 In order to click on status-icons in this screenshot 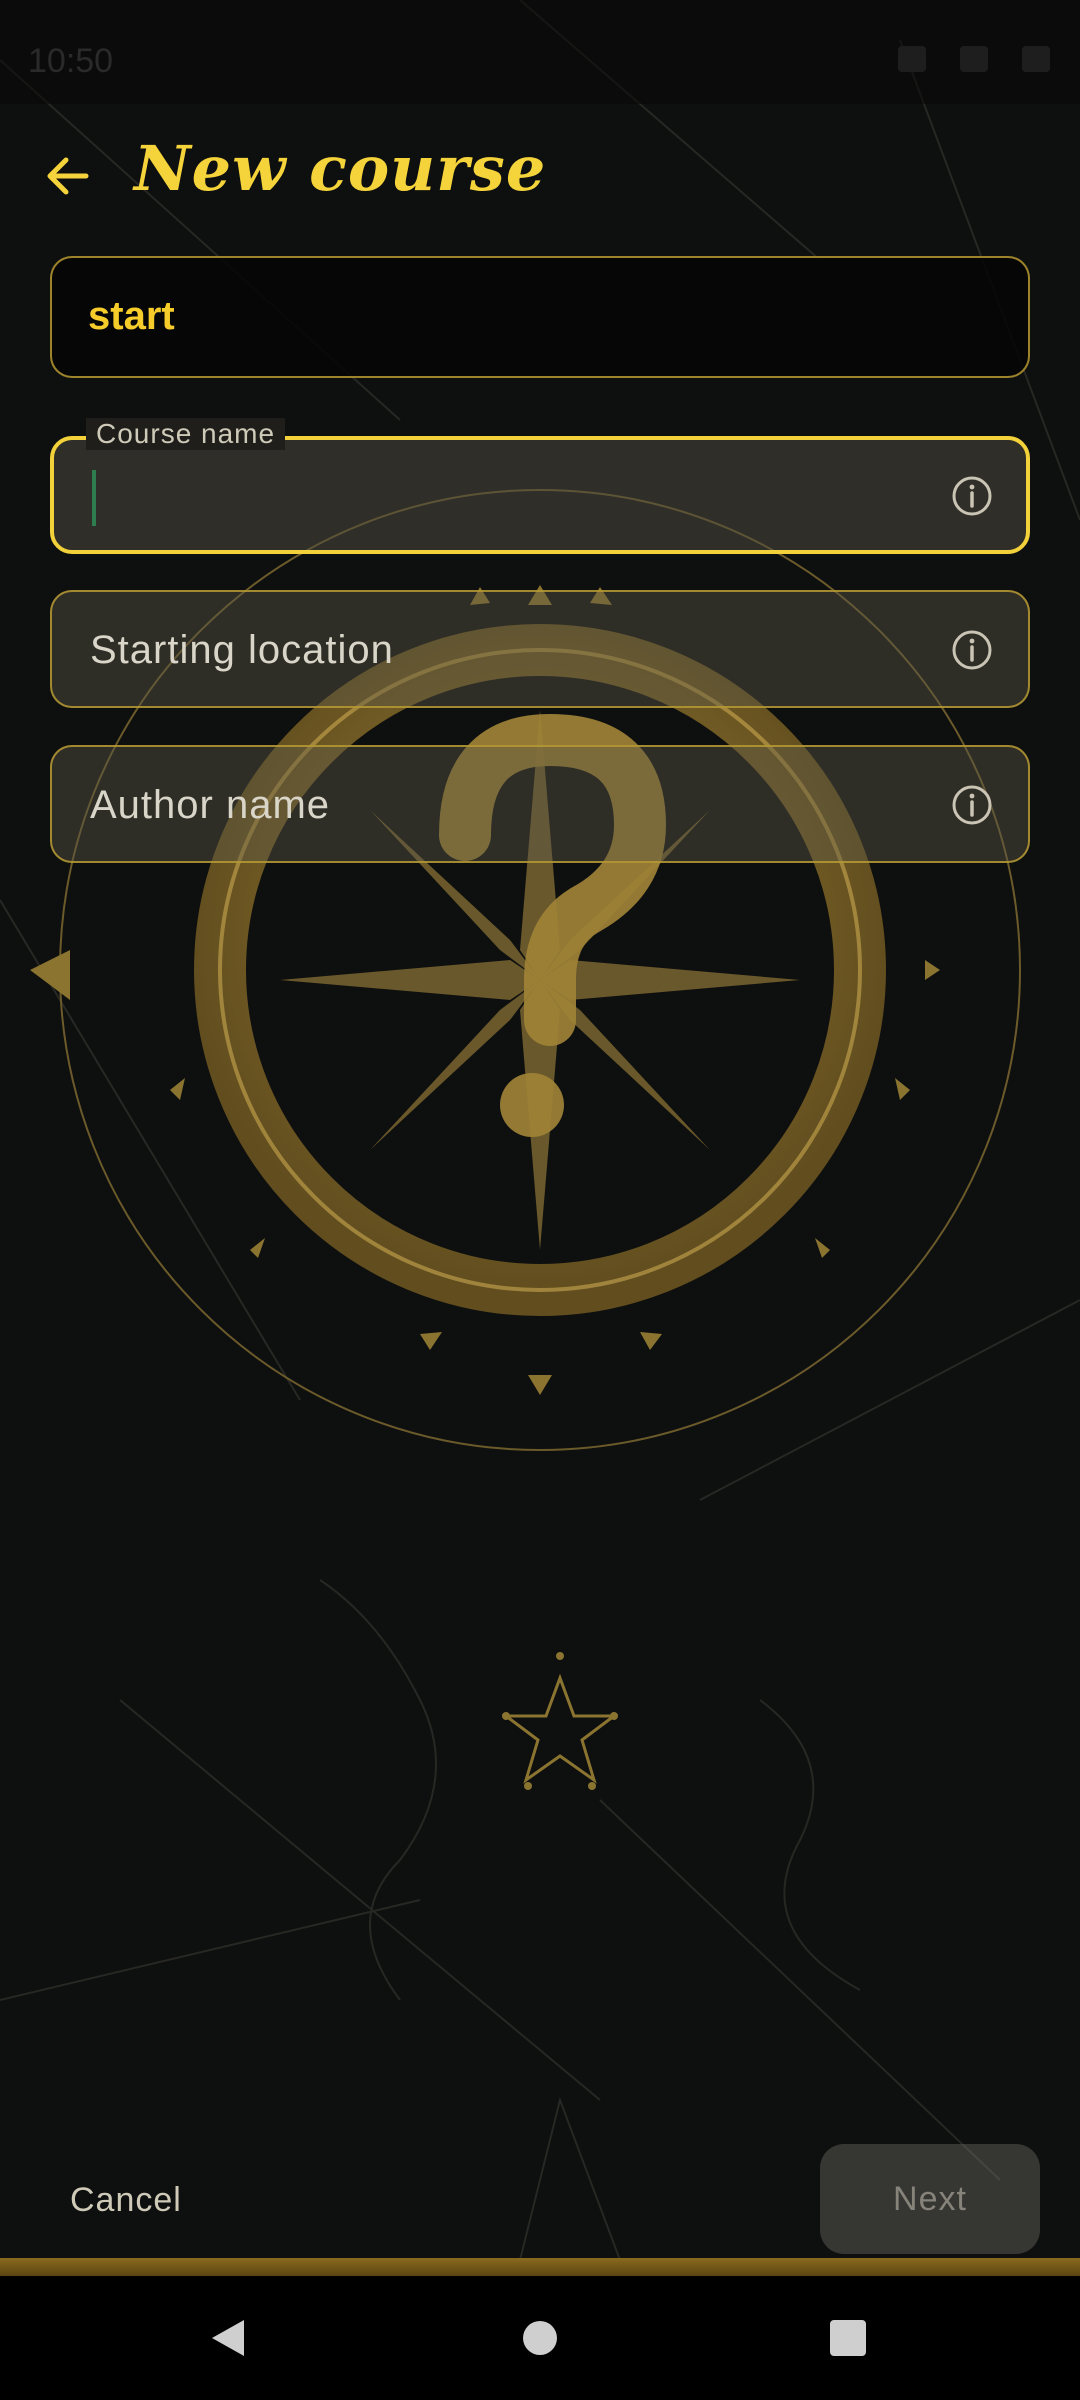, I will do `click(974, 59)`.